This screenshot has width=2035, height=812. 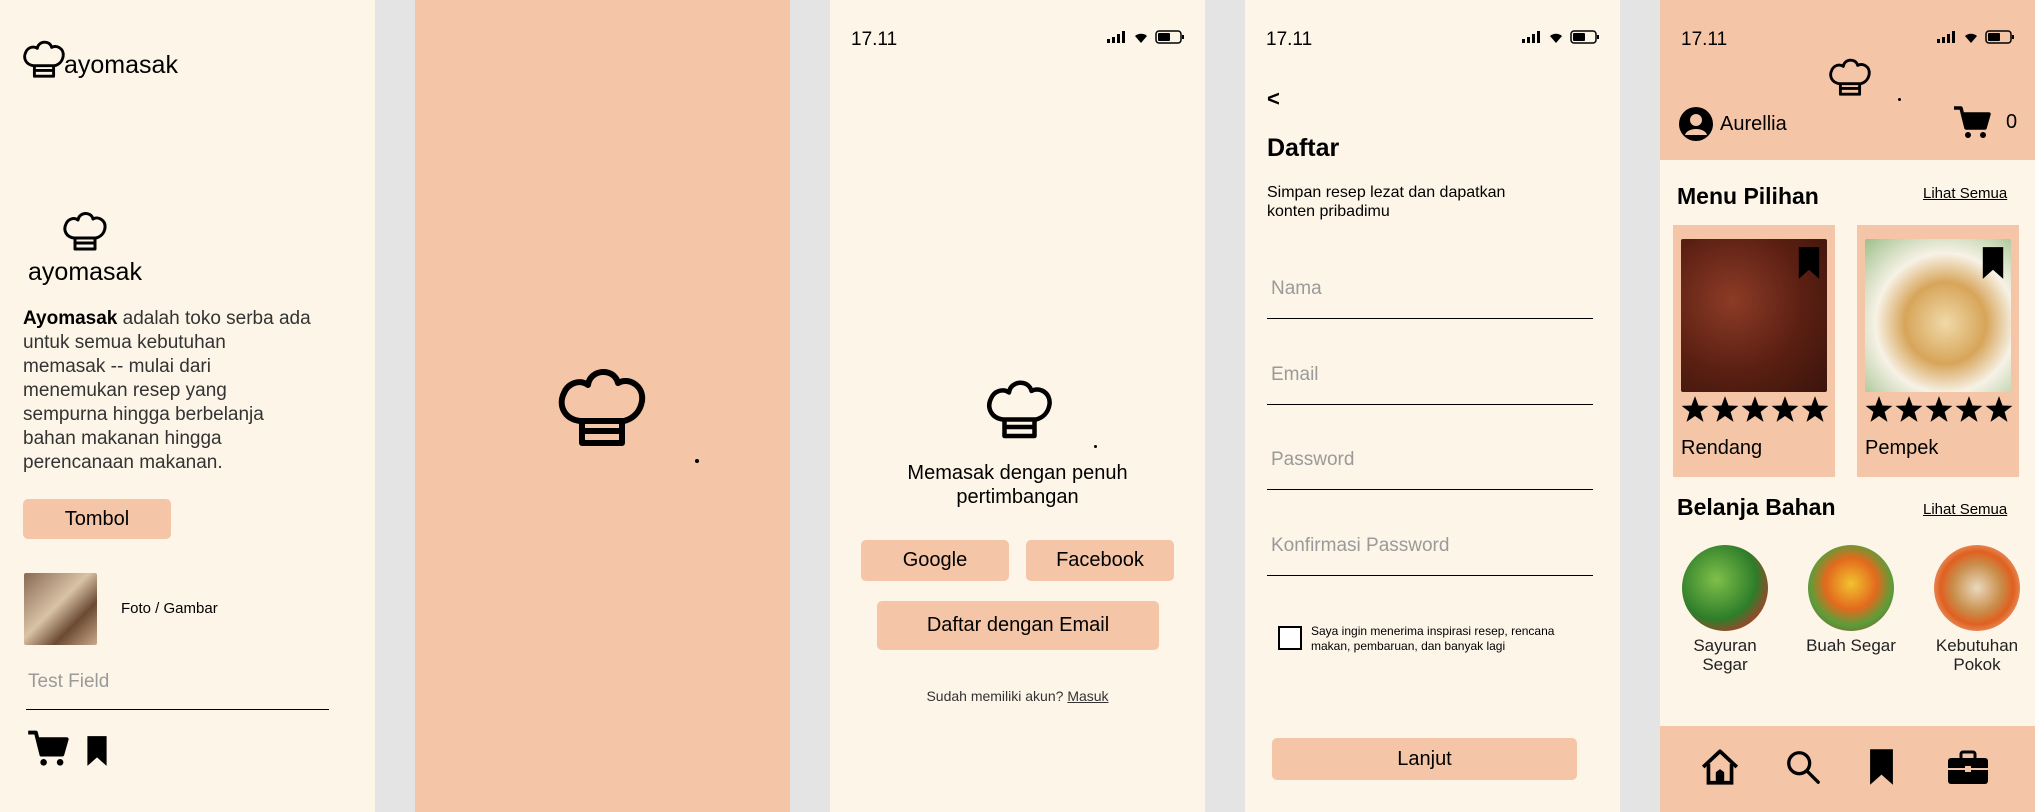 I want to click on facebook-button: Facebook, so click(x=1100, y=560).